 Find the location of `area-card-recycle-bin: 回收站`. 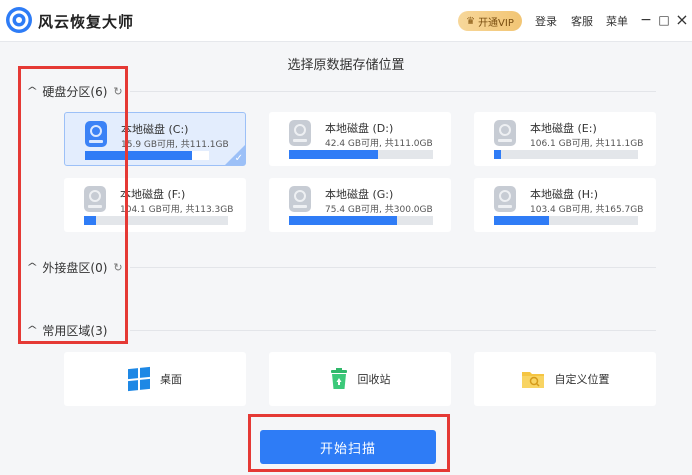

area-card-recycle-bin: 回收站 is located at coordinates (360, 379).